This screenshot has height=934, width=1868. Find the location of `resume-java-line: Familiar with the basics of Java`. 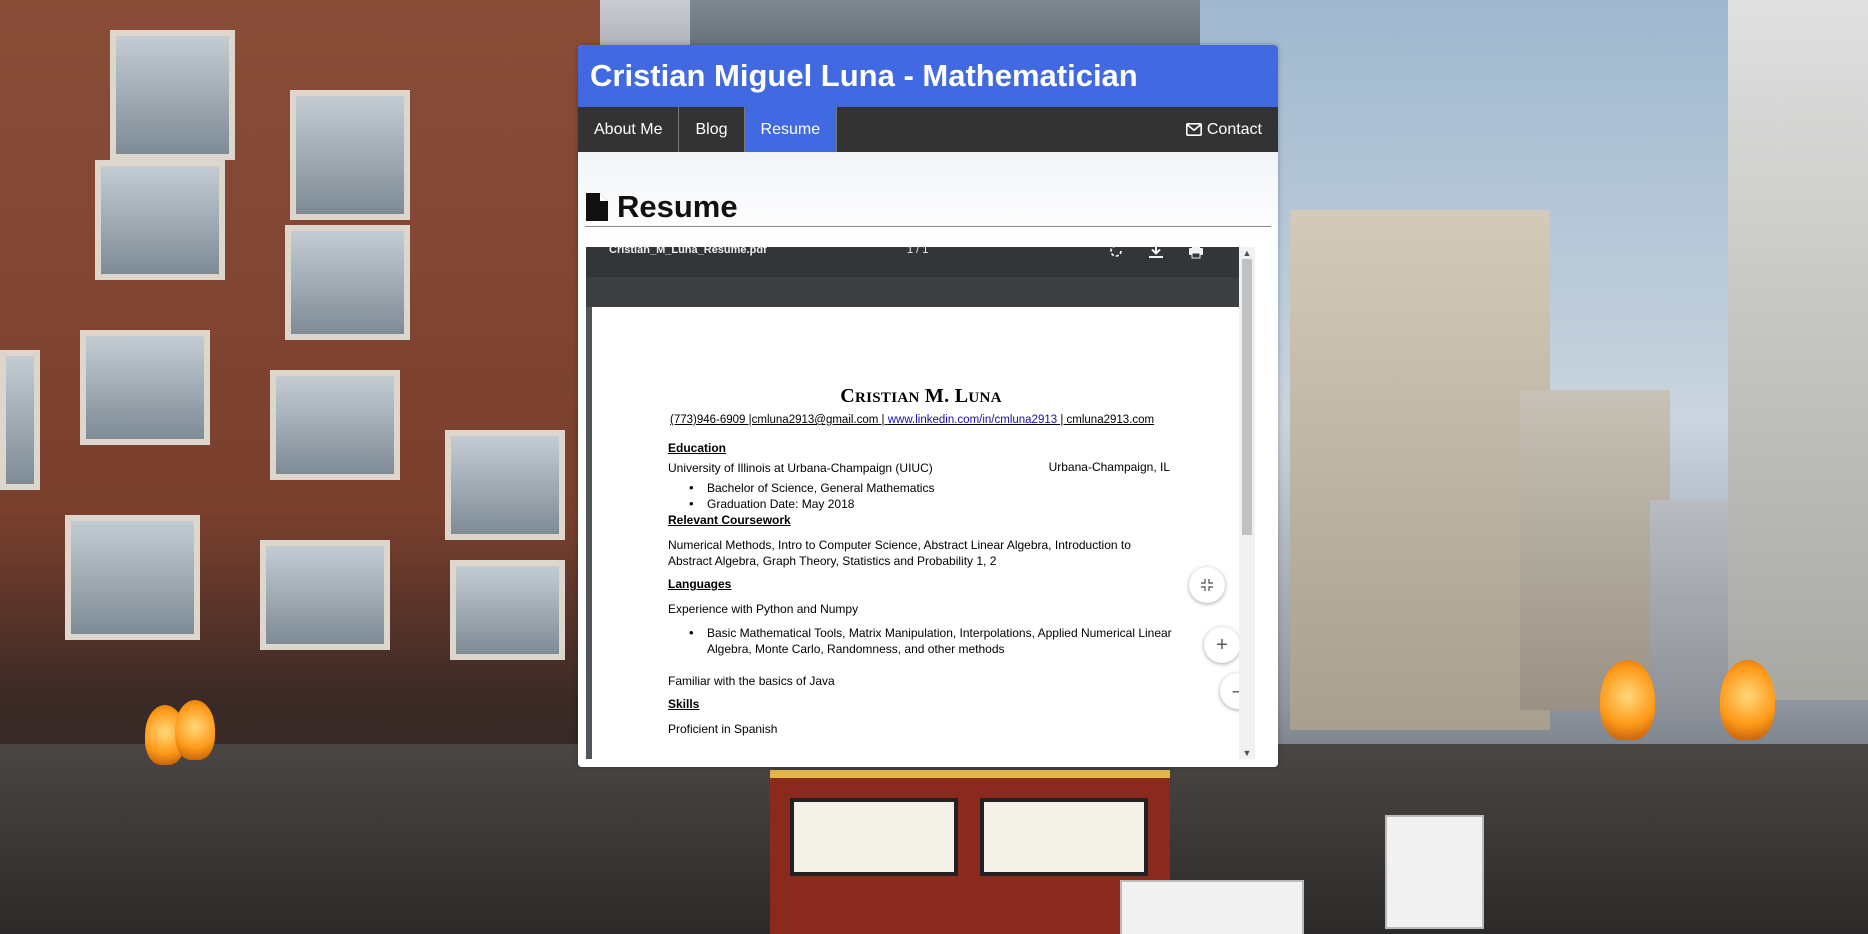

resume-java-line: Familiar with the basics of Java is located at coordinates (751, 681).